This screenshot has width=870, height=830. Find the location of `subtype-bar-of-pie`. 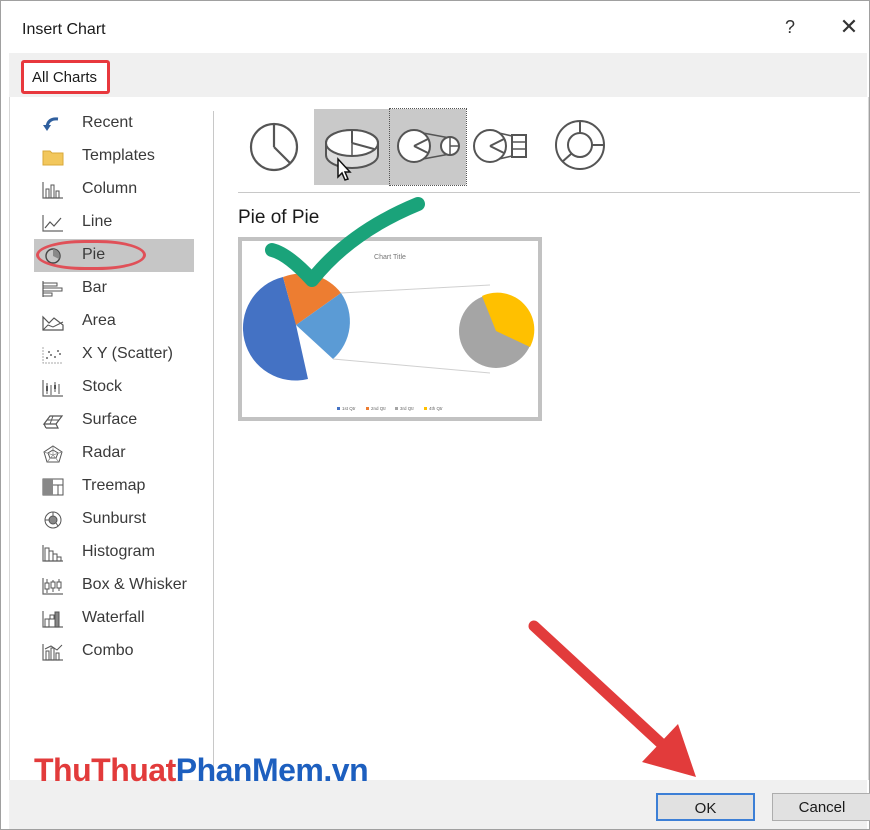

subtype-bar-of-pie is located at coordinates (504, 147).